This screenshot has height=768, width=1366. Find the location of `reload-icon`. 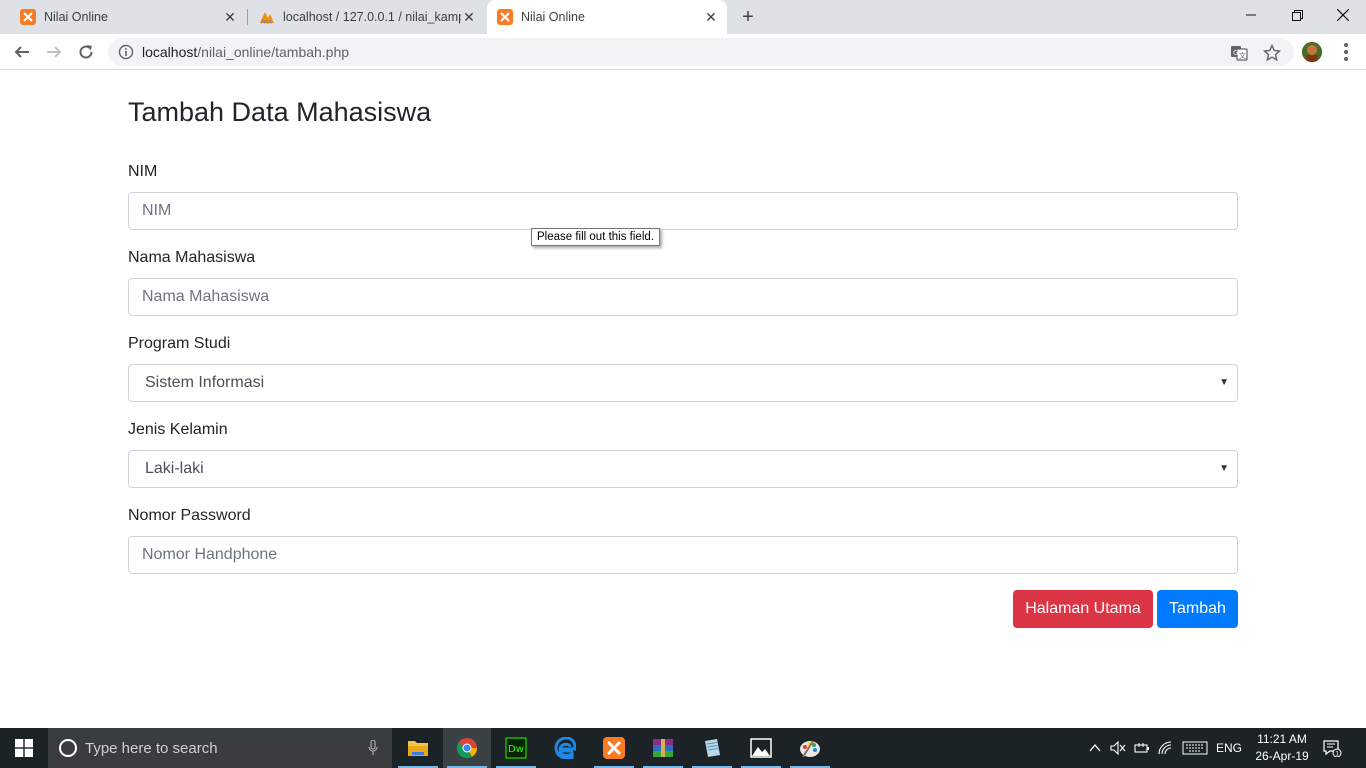

reload-icon is located at coordinates (86, 52).